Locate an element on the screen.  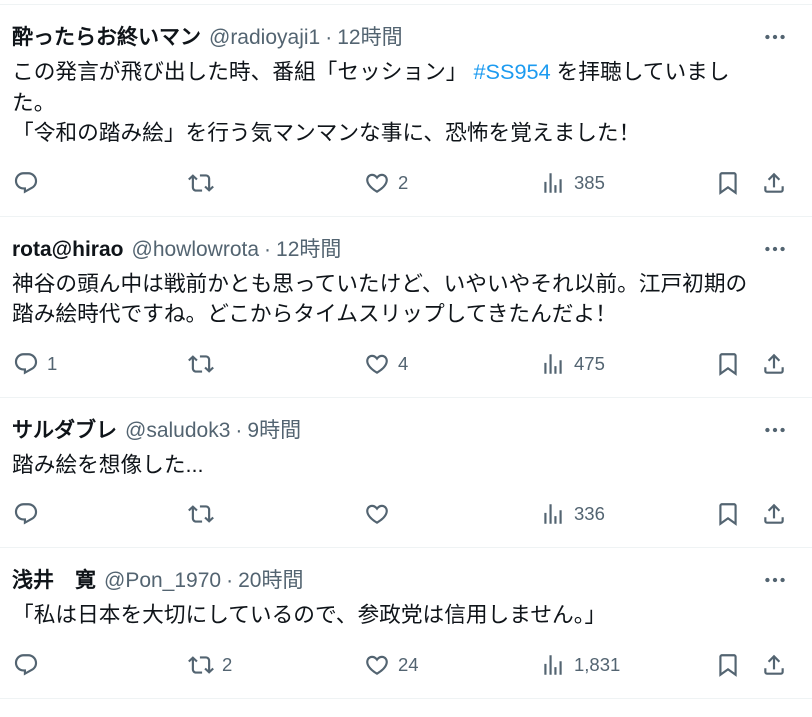
views-button: 475 is located at coordinates (572, 364).